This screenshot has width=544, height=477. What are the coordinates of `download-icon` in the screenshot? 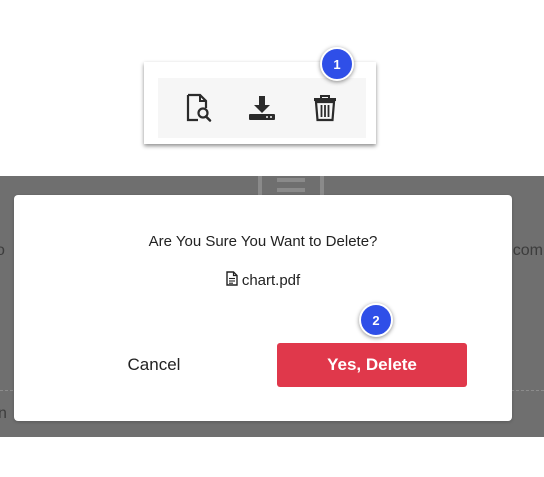 It's located at (262, 108).